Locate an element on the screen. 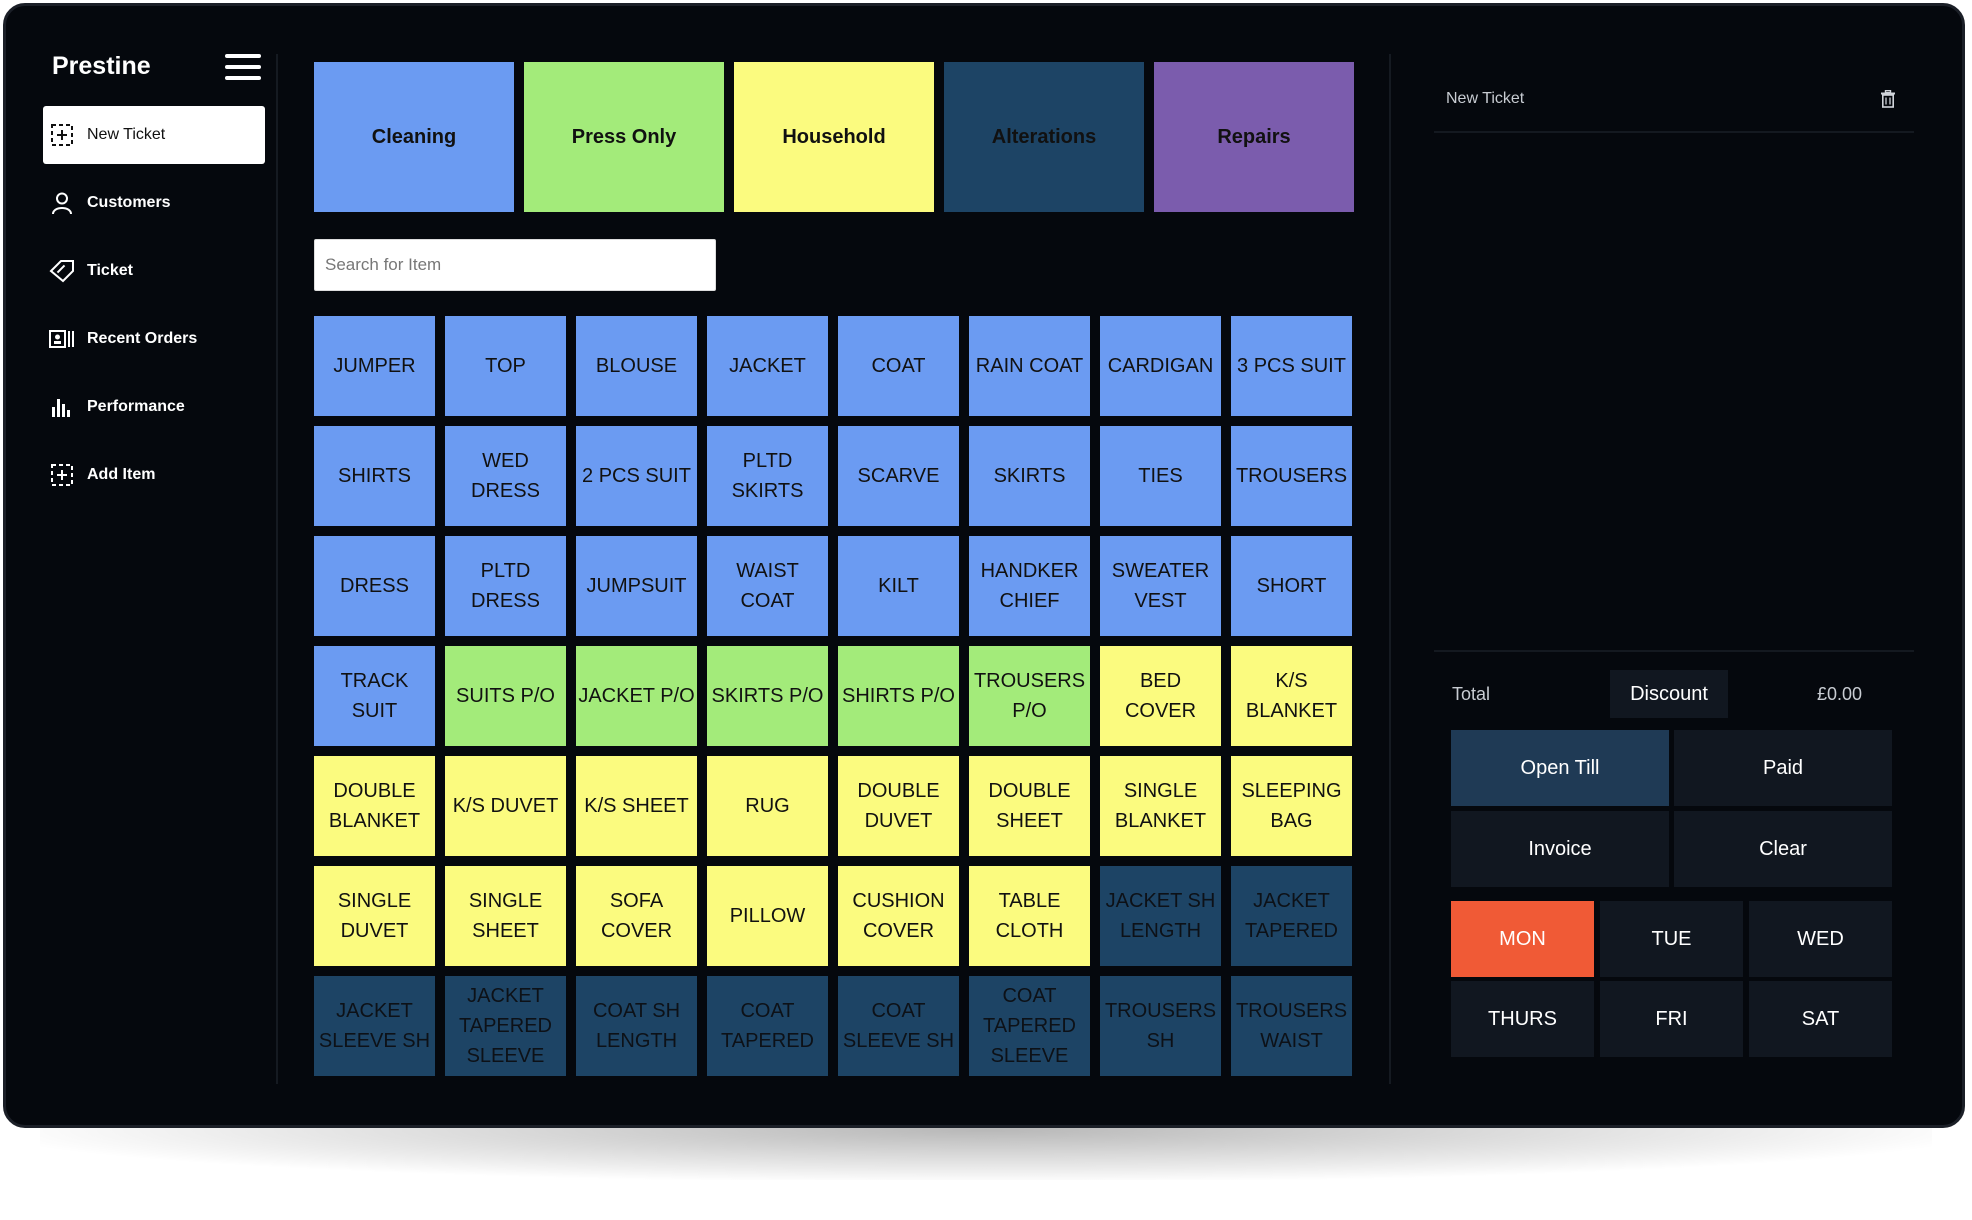  item-tile-sofa-cover: SOFA COVER is located at coordinates (636, 916).